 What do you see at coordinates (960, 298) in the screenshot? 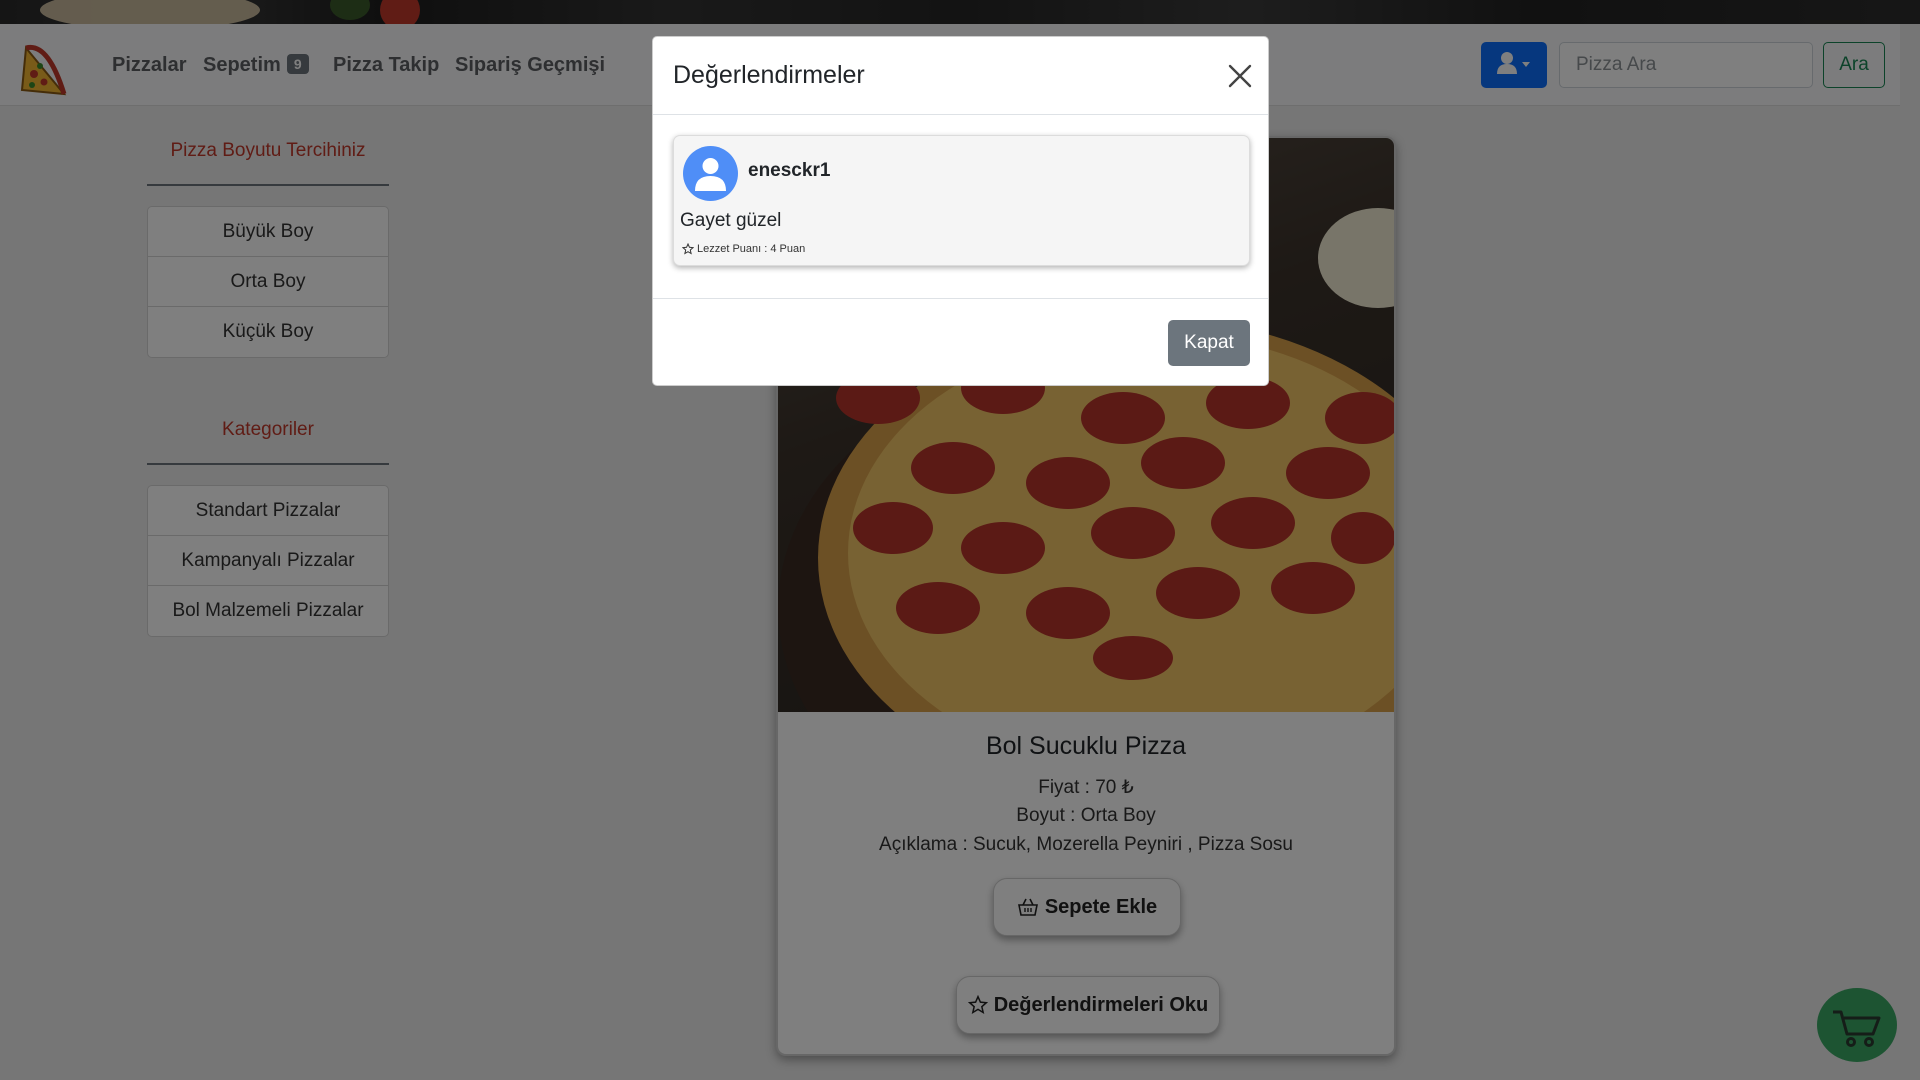
I see `modal-footer-divider` at bounding box center [960, 298].